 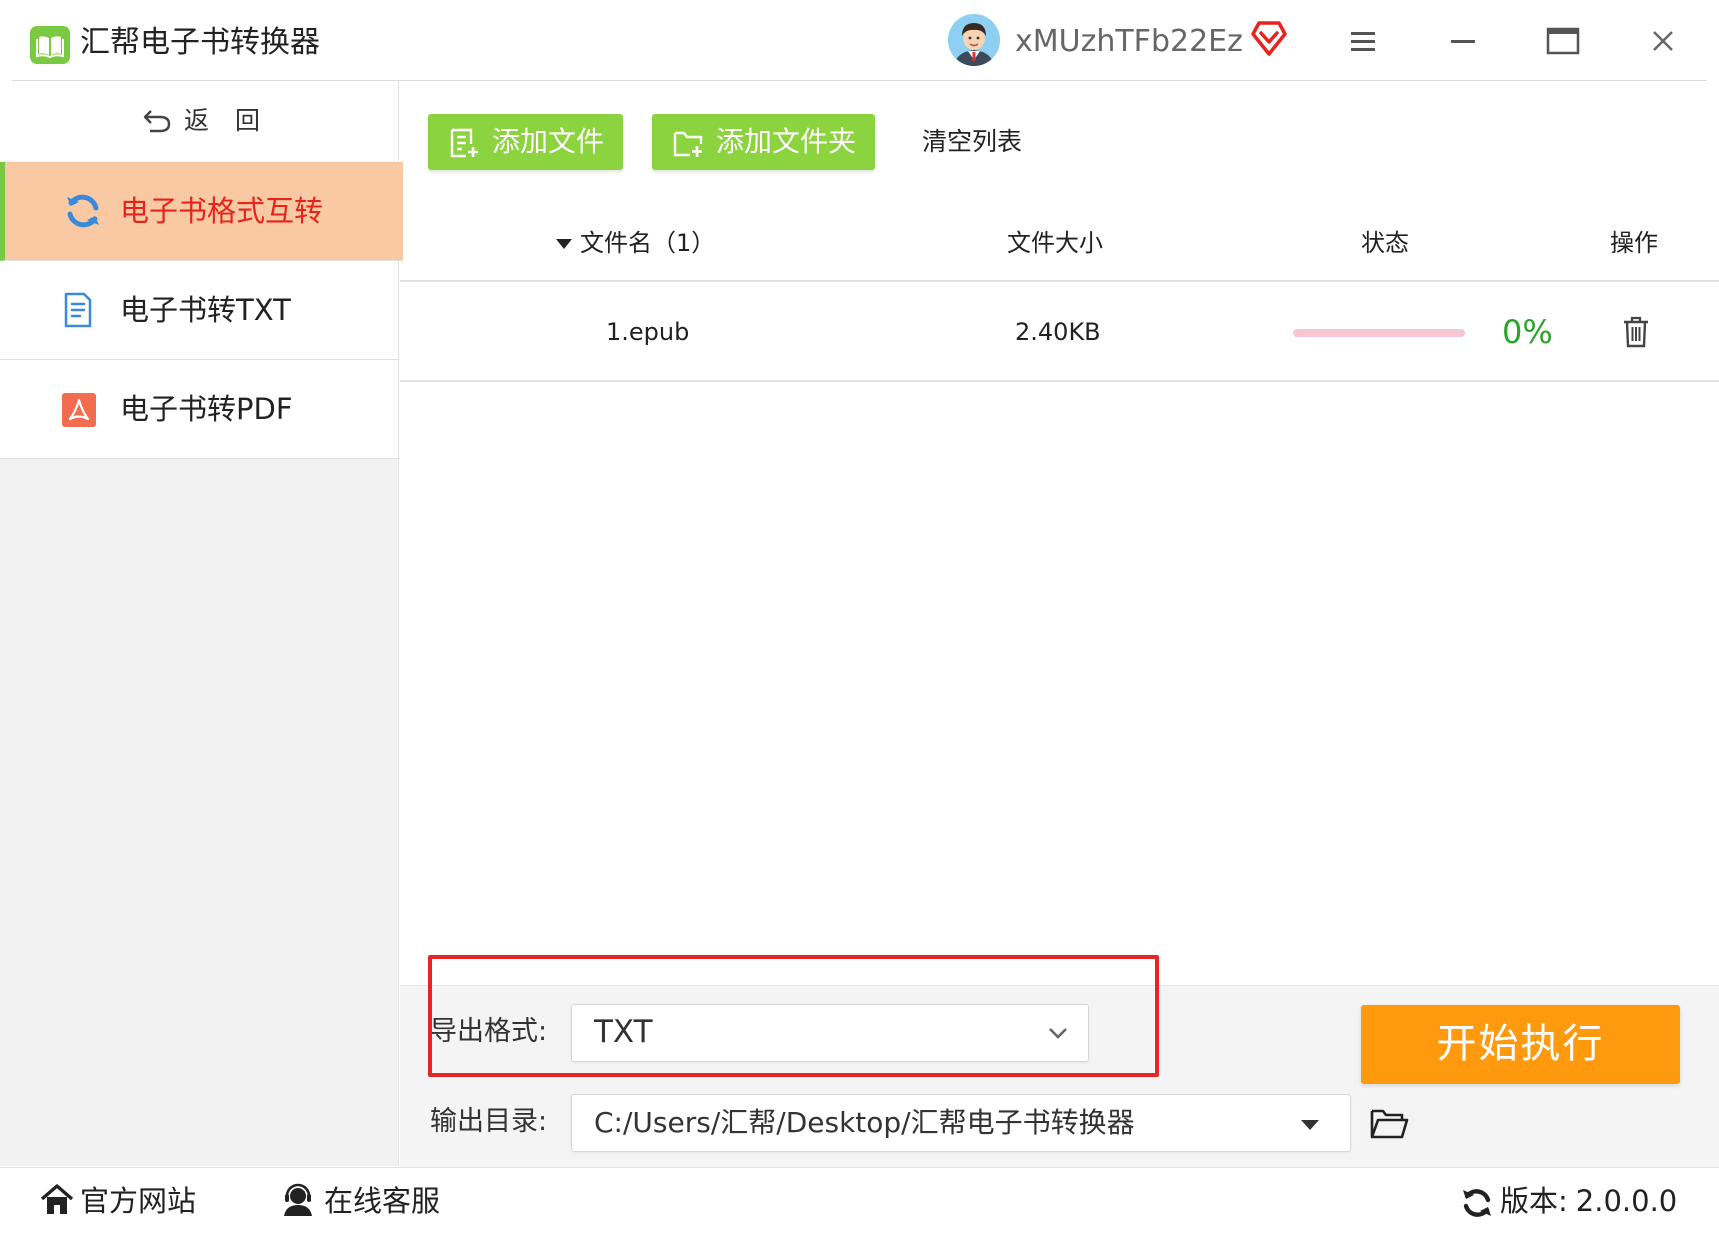 I want to click on vip-diamond-icon, so click(x=1269, y=38).